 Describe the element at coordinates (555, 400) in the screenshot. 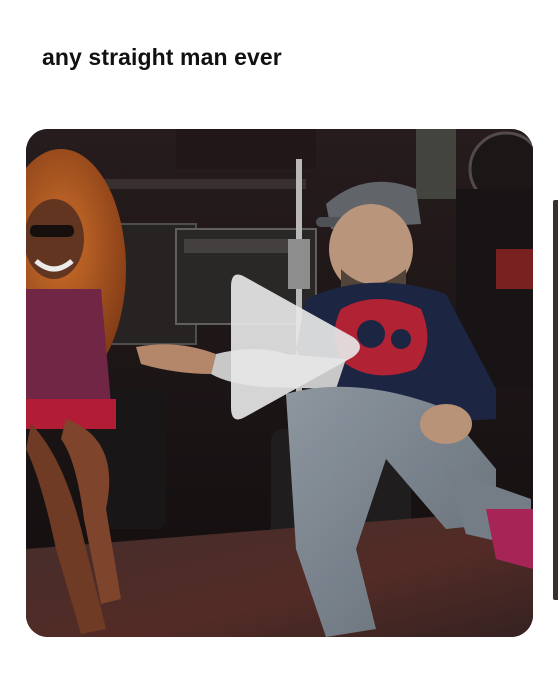

I see `next-card-peek` at that location.